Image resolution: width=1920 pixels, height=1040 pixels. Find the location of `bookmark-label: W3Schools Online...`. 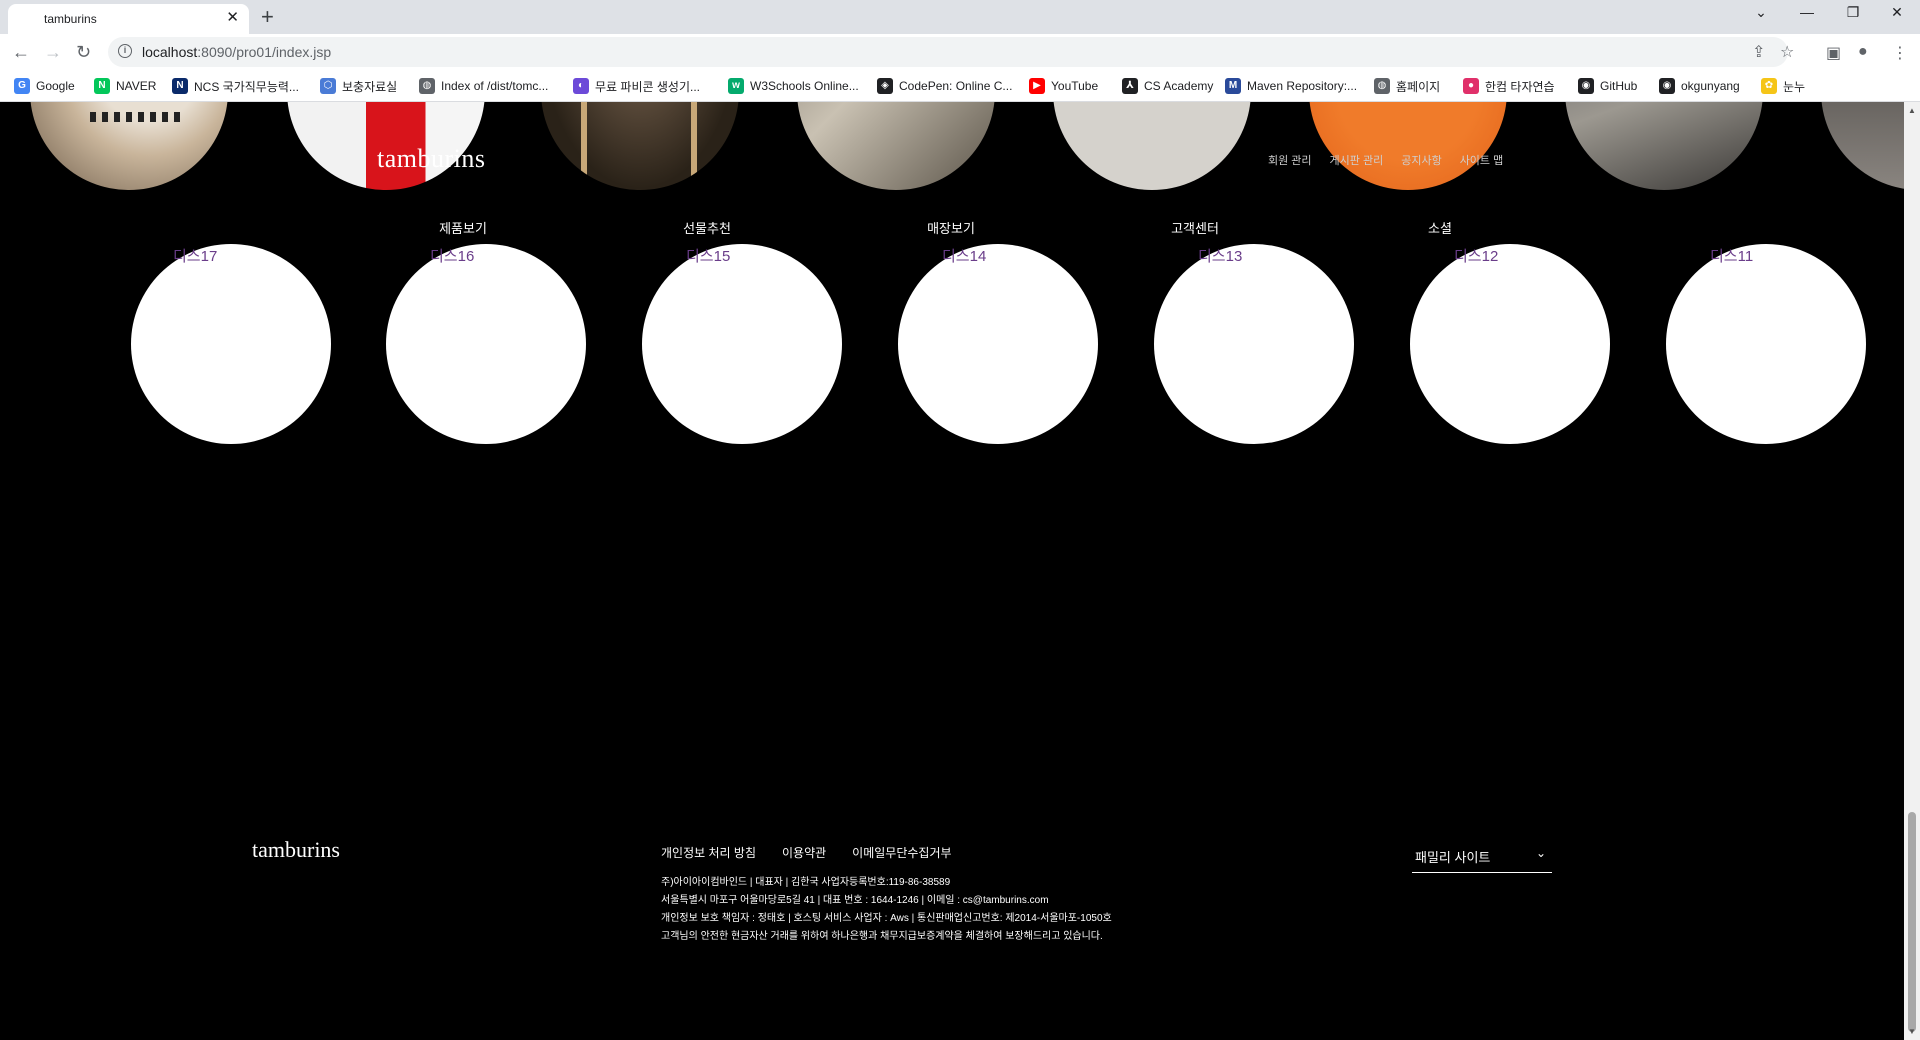

bookmark-label: W3Schools Online... is located at coordinates (804, 86).